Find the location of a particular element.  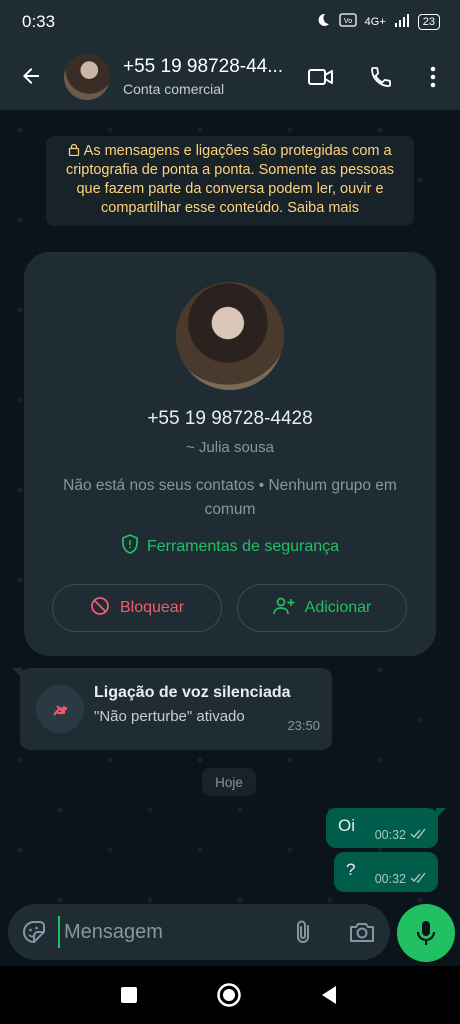

block-label: Bloquear is located at coordinates (152, 607).